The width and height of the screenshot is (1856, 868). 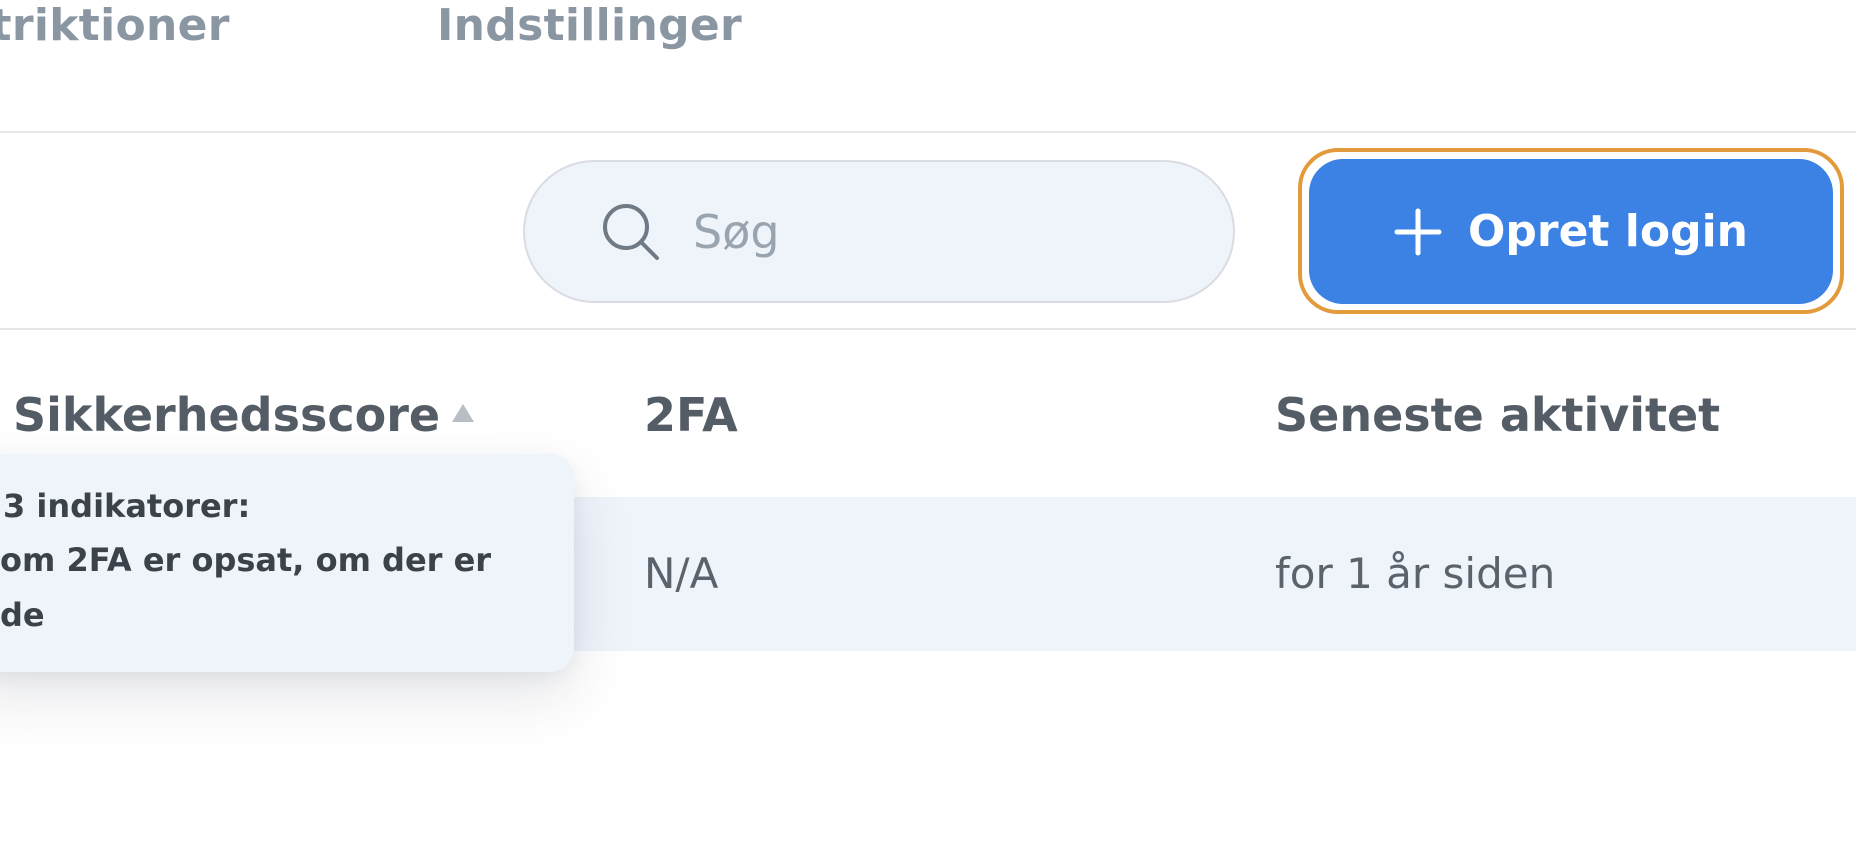 What do you see at coordinates (246, 560) in the screenshot?
I see `tooltip-line: om 2FA er opsat, om der er` at bounding box center [246, 560].